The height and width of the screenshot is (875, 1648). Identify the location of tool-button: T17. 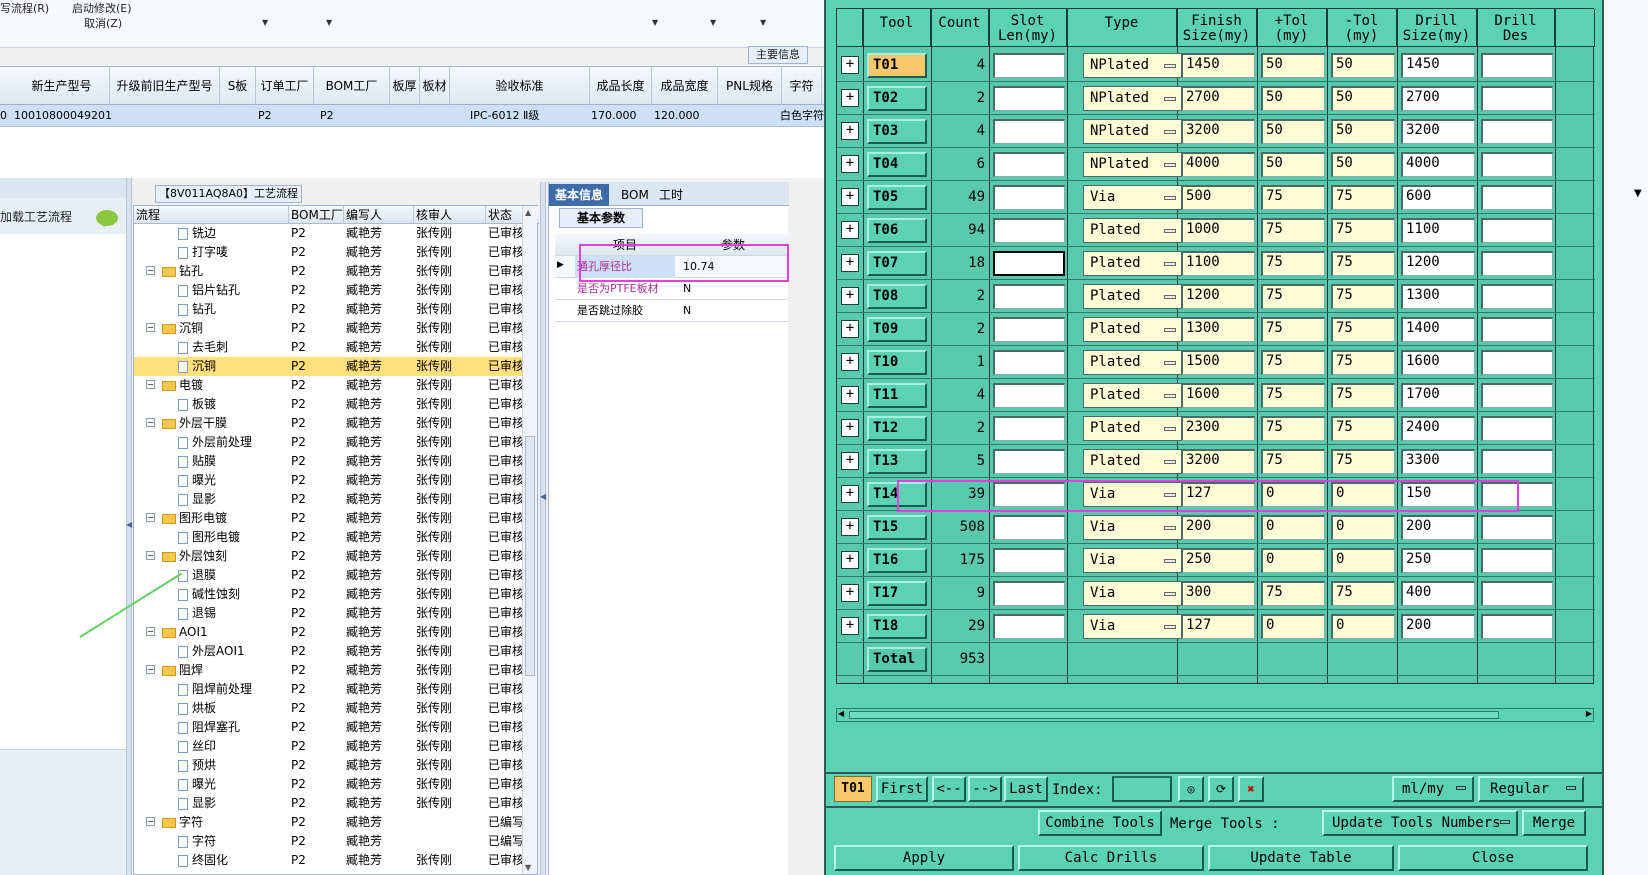
(897, 593).